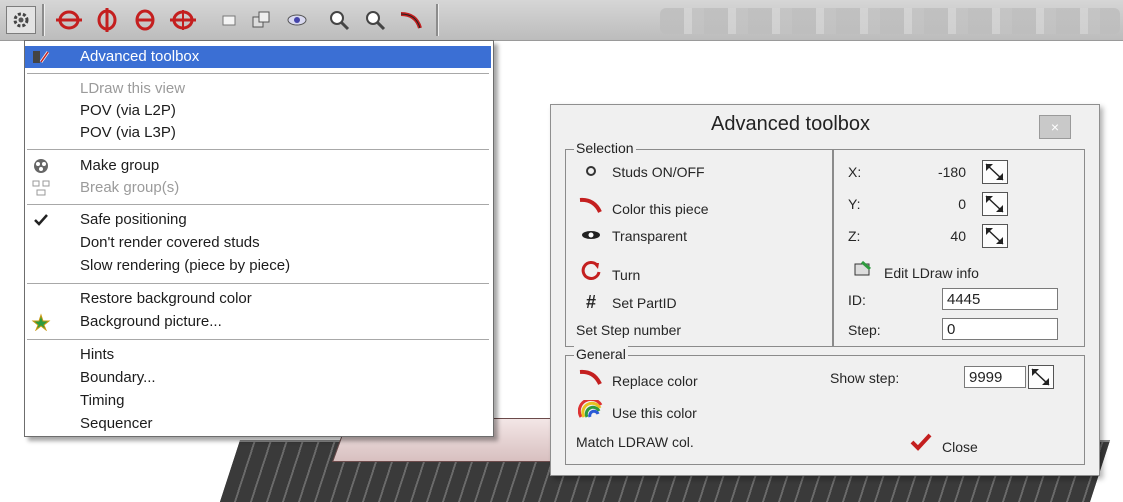  Describe the element at coordinates (97, 354) in the screenshot. I see `menu-item-label: Hints` at that location.